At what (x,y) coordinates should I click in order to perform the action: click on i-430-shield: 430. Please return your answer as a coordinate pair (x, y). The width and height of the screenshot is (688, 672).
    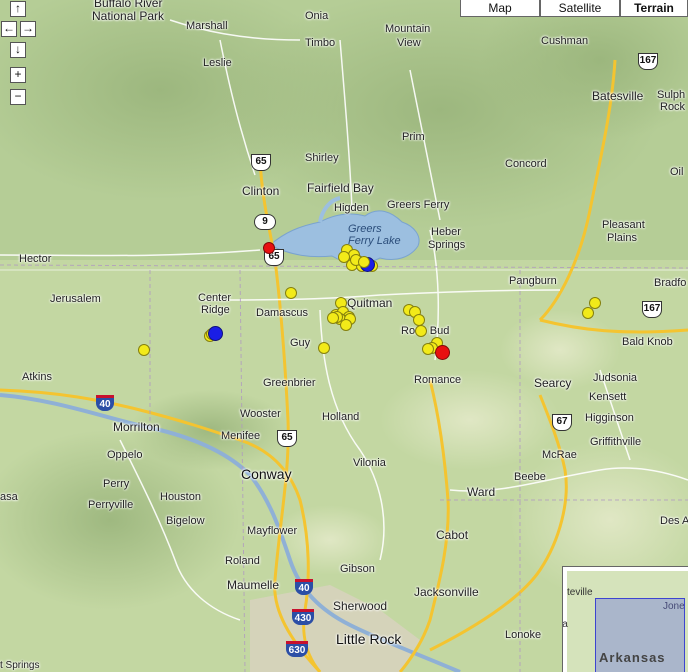
    Looking at the image, I should click on (303, 617).